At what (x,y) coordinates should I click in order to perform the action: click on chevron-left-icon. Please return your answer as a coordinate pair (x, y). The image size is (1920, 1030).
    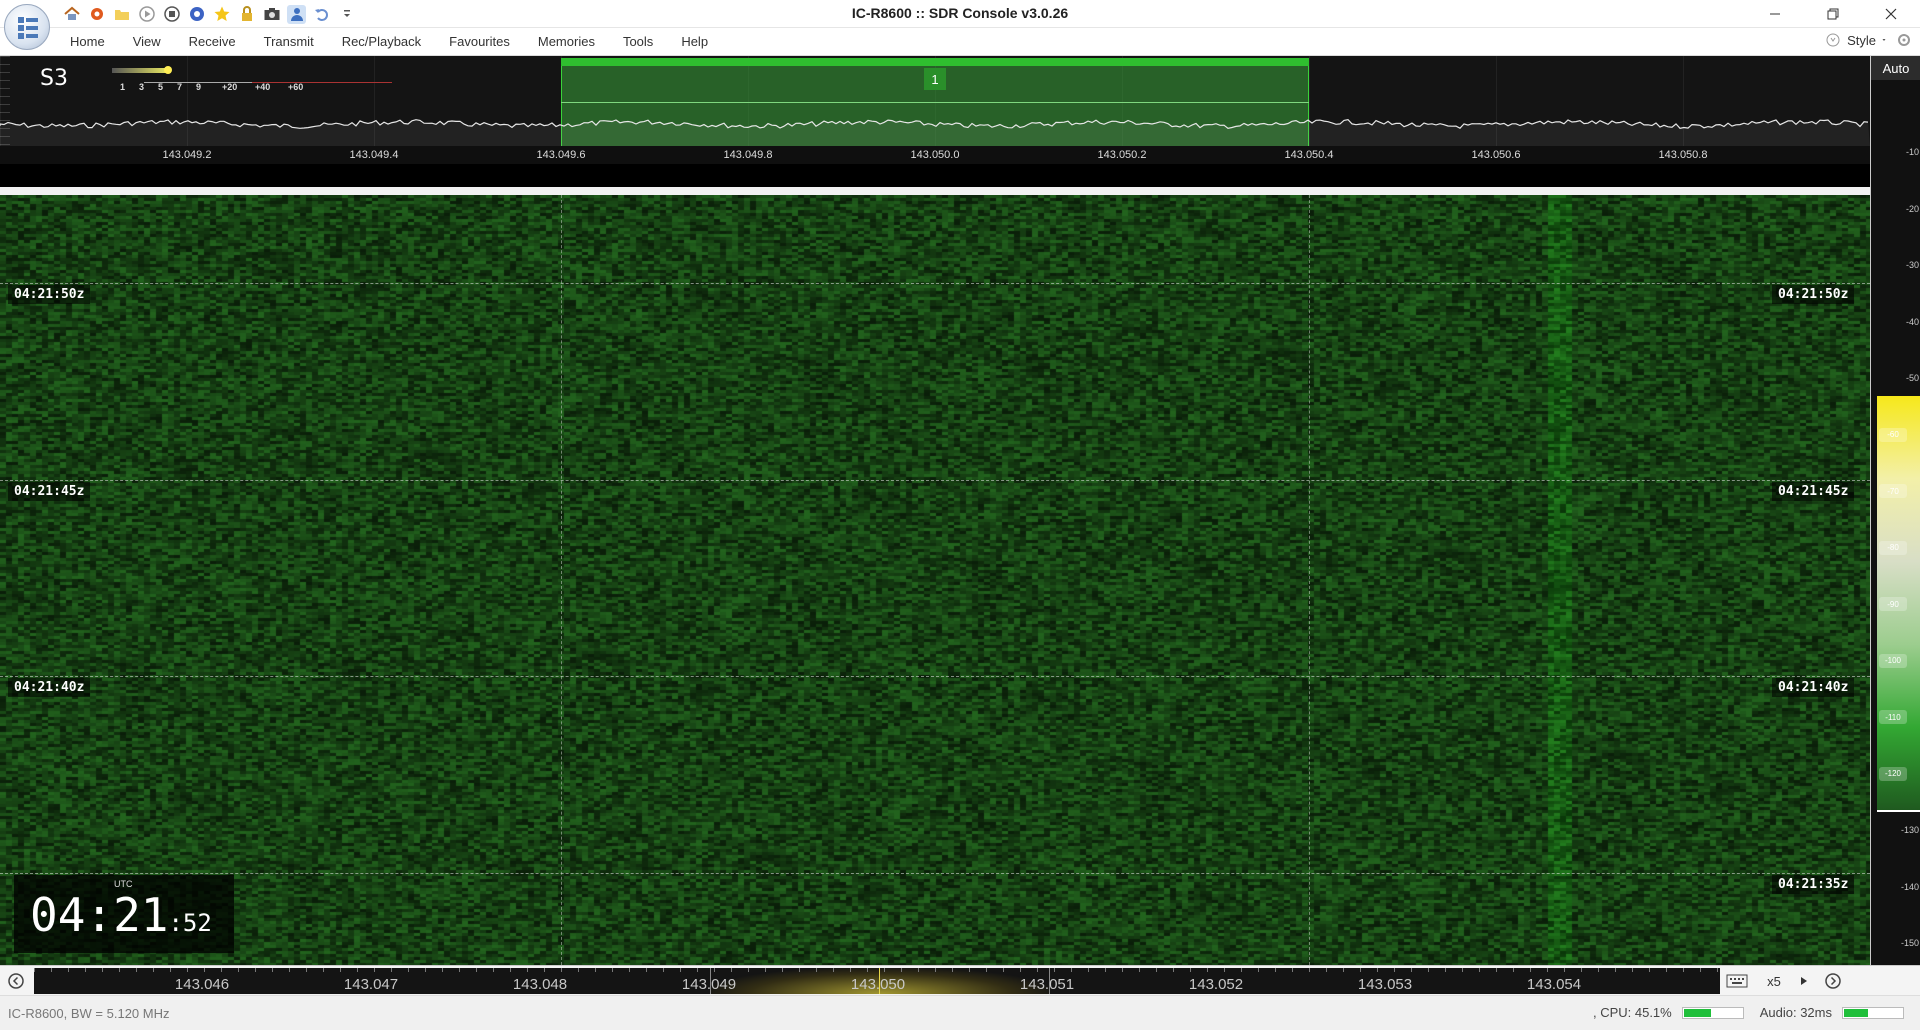
    Looking at the image, I should click on (16, 981).